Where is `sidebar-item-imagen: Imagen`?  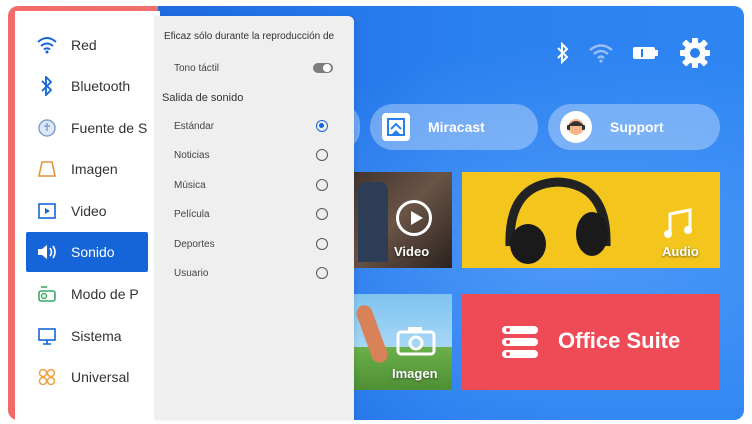 sidebar-item-imagen: Imagen is located at coordinates (87, 169).